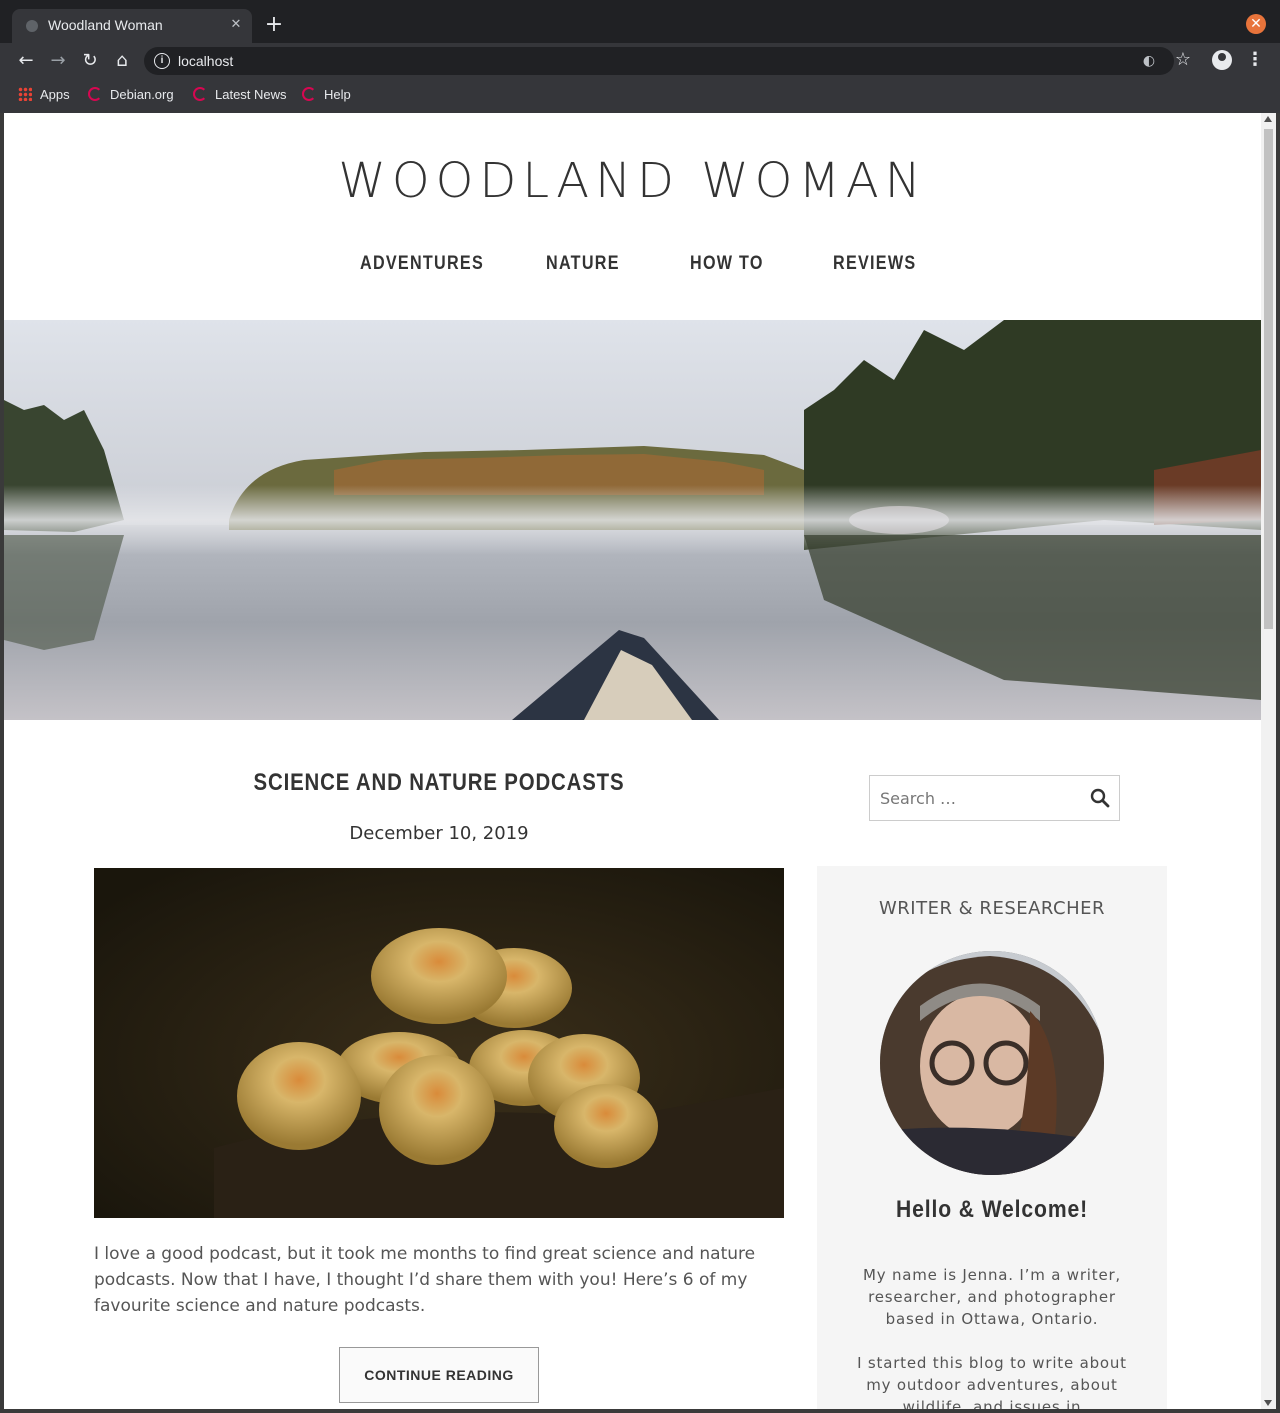  I want to click on search-icon, so click(1100, 798).